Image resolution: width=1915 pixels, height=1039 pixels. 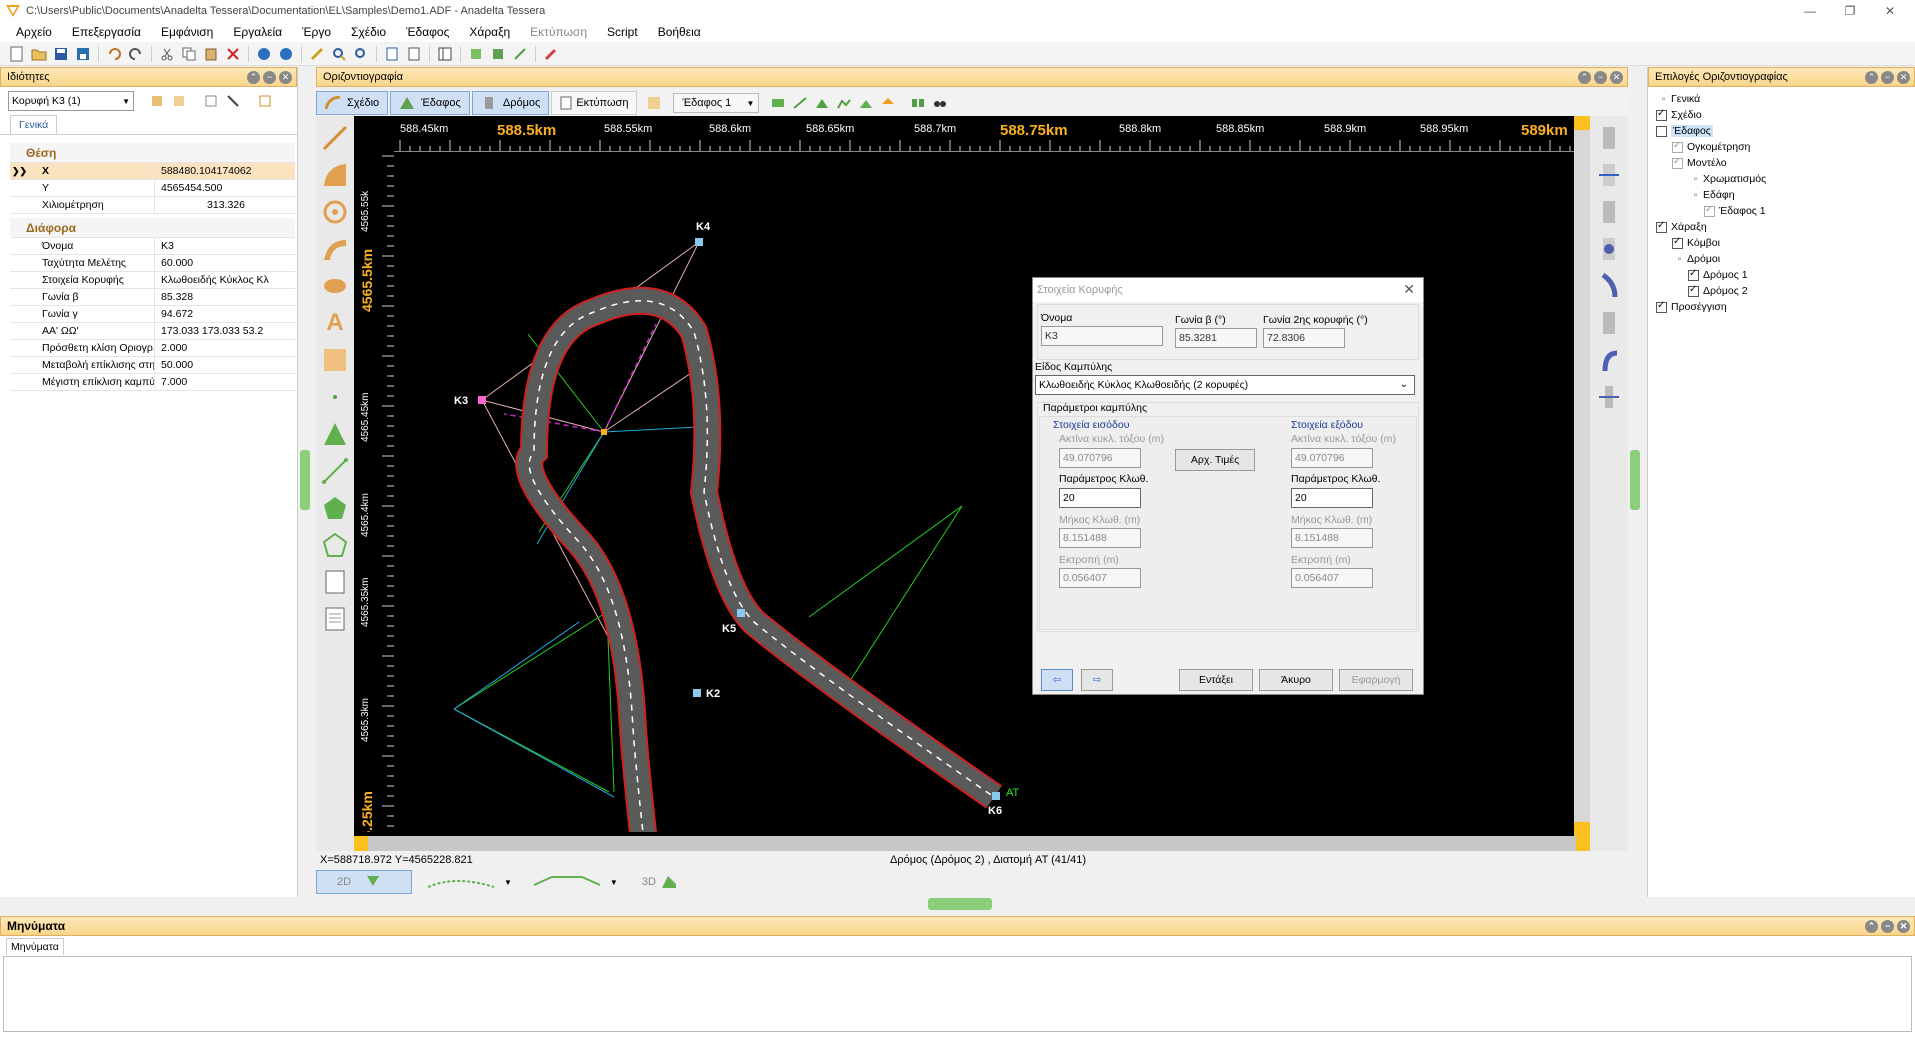 I want to click on hatch-tool-icon, so click(x=335, y=360).